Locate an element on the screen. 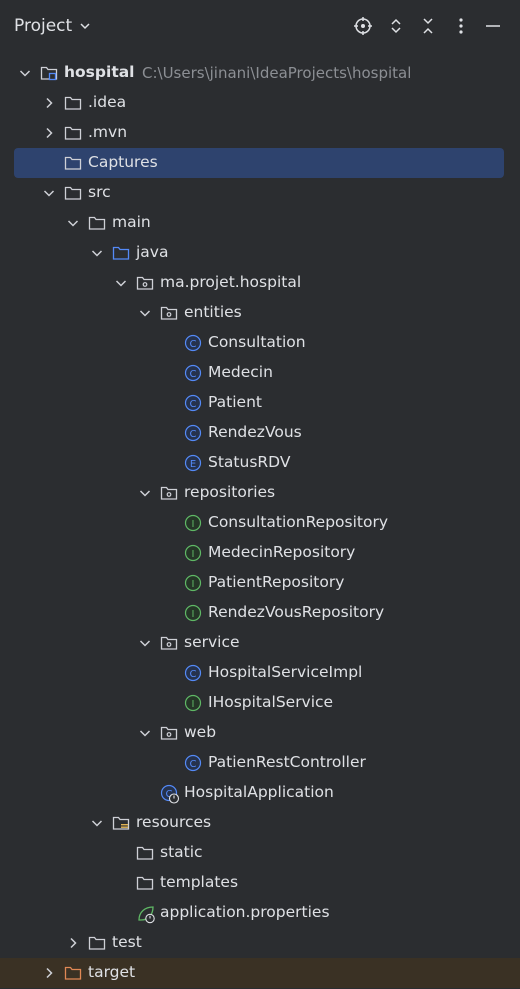 The width and height of the screenshot is (520, 989). tree-row-patienrestcontroller: C PatienRestController is located at coordinates (260, 763).